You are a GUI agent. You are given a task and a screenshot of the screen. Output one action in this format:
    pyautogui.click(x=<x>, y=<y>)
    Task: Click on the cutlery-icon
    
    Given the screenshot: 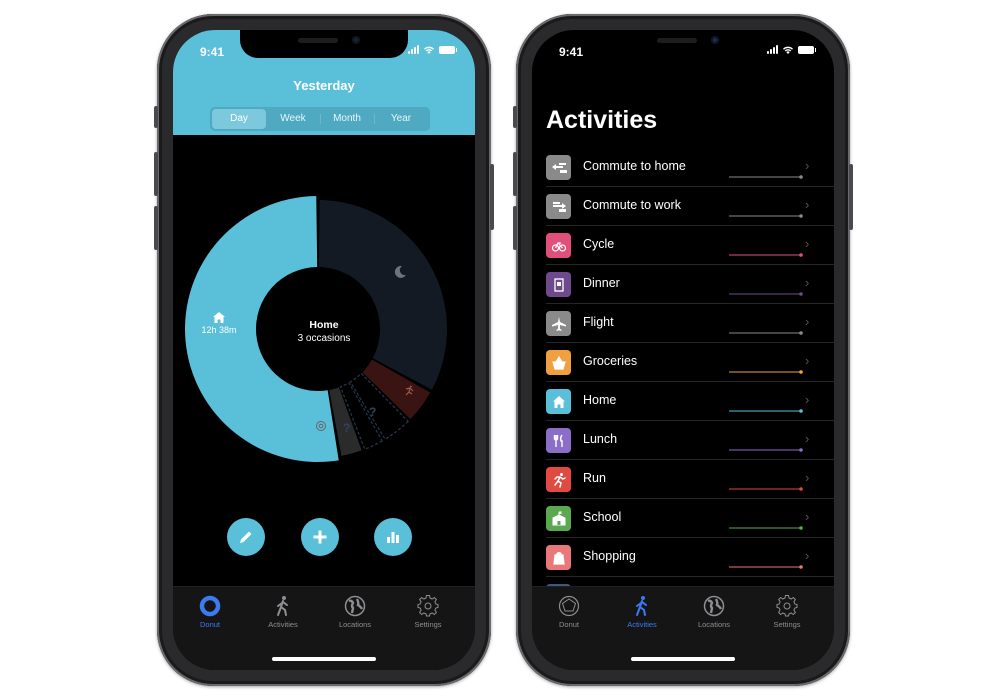 What is the action you would take?
    pyautogui.click(x=558, y=440)
    